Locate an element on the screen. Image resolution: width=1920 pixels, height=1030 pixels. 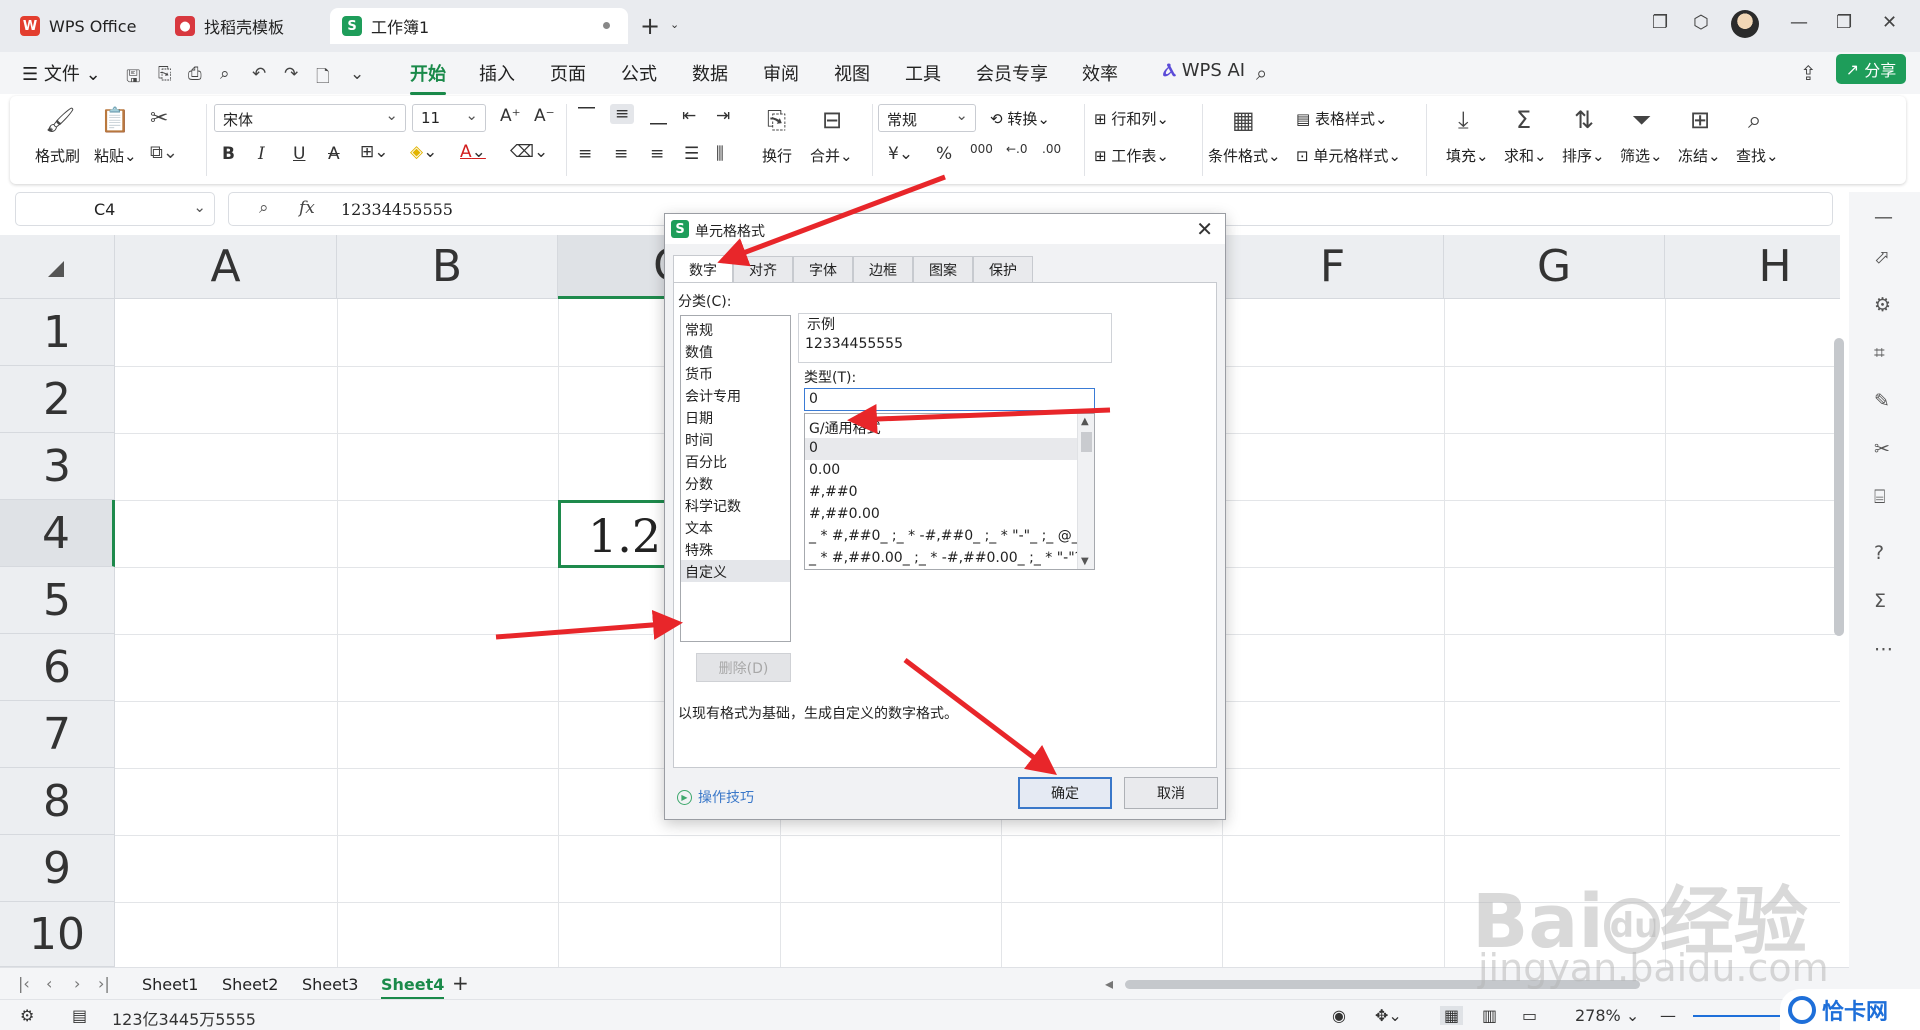
select-pointer-icon: ⬀ is located at coordinates (1882, 257).